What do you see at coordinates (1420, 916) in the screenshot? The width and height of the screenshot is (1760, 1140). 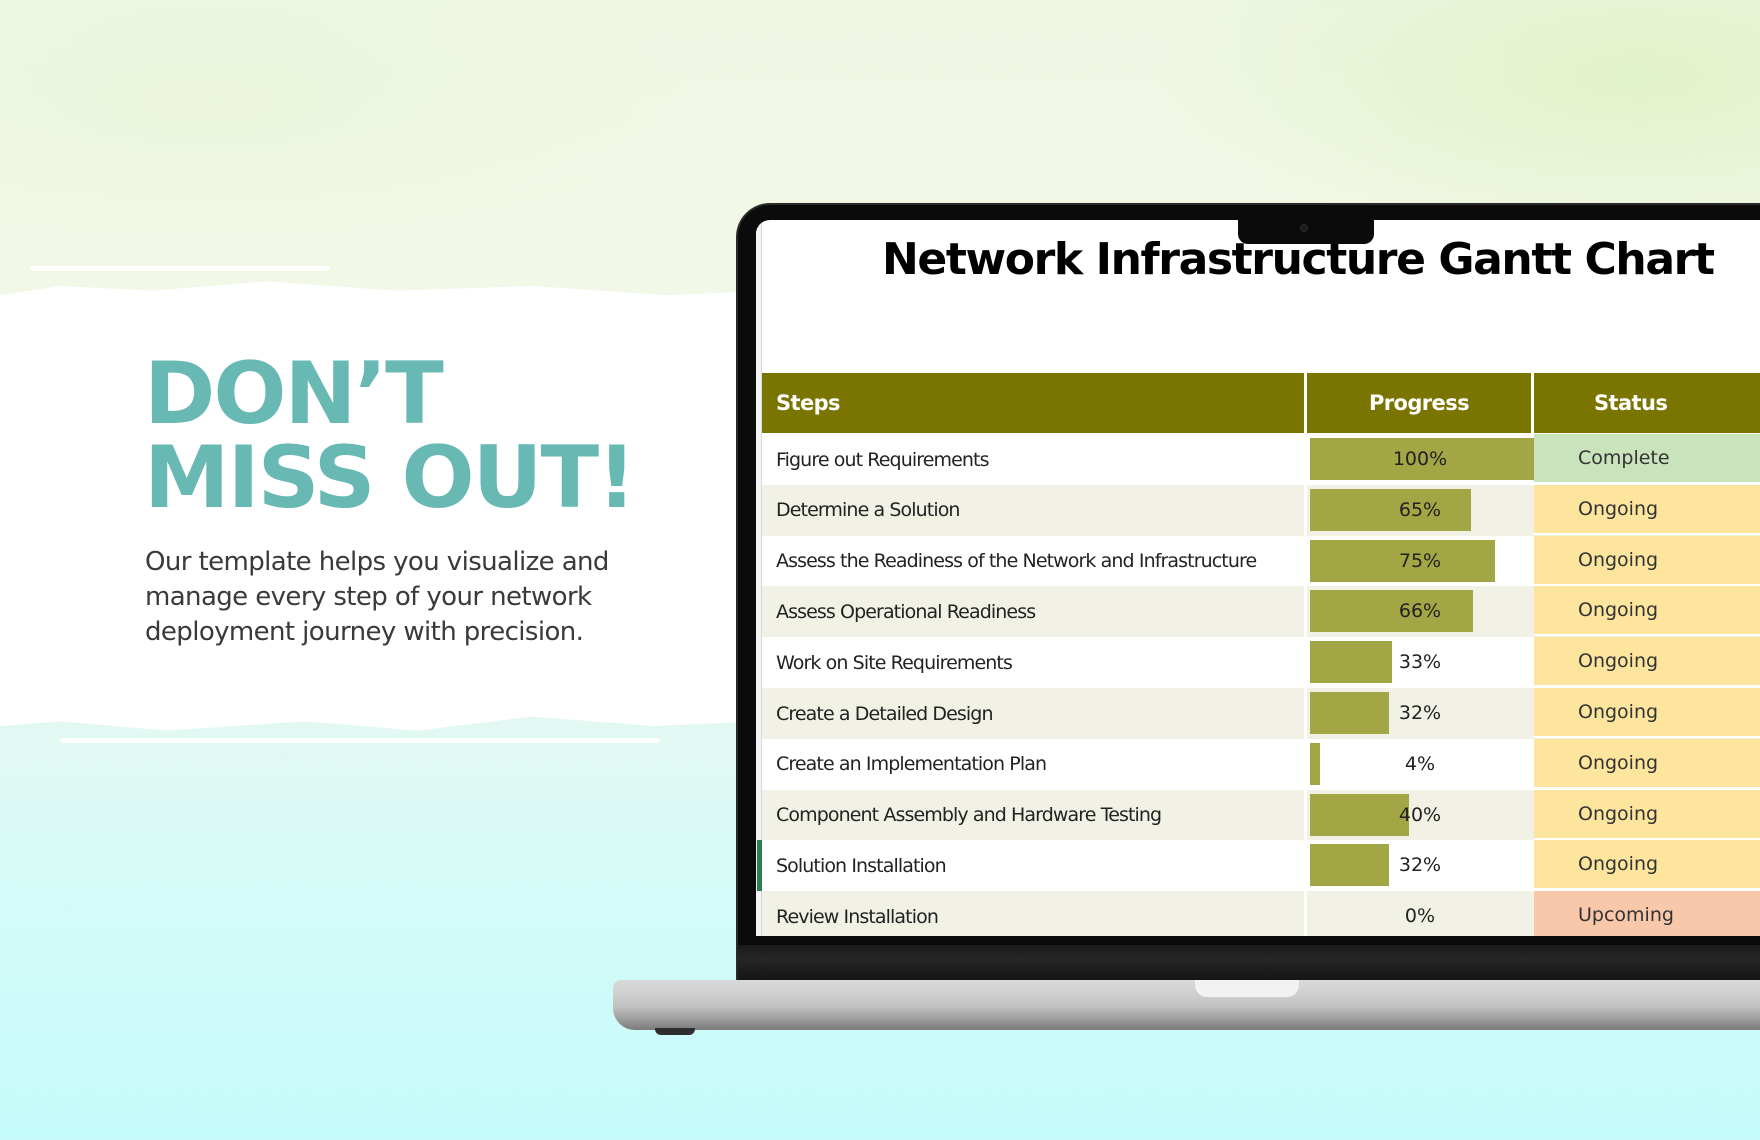 I see `progress-label: 0%` at bounding box center [1420, 916].